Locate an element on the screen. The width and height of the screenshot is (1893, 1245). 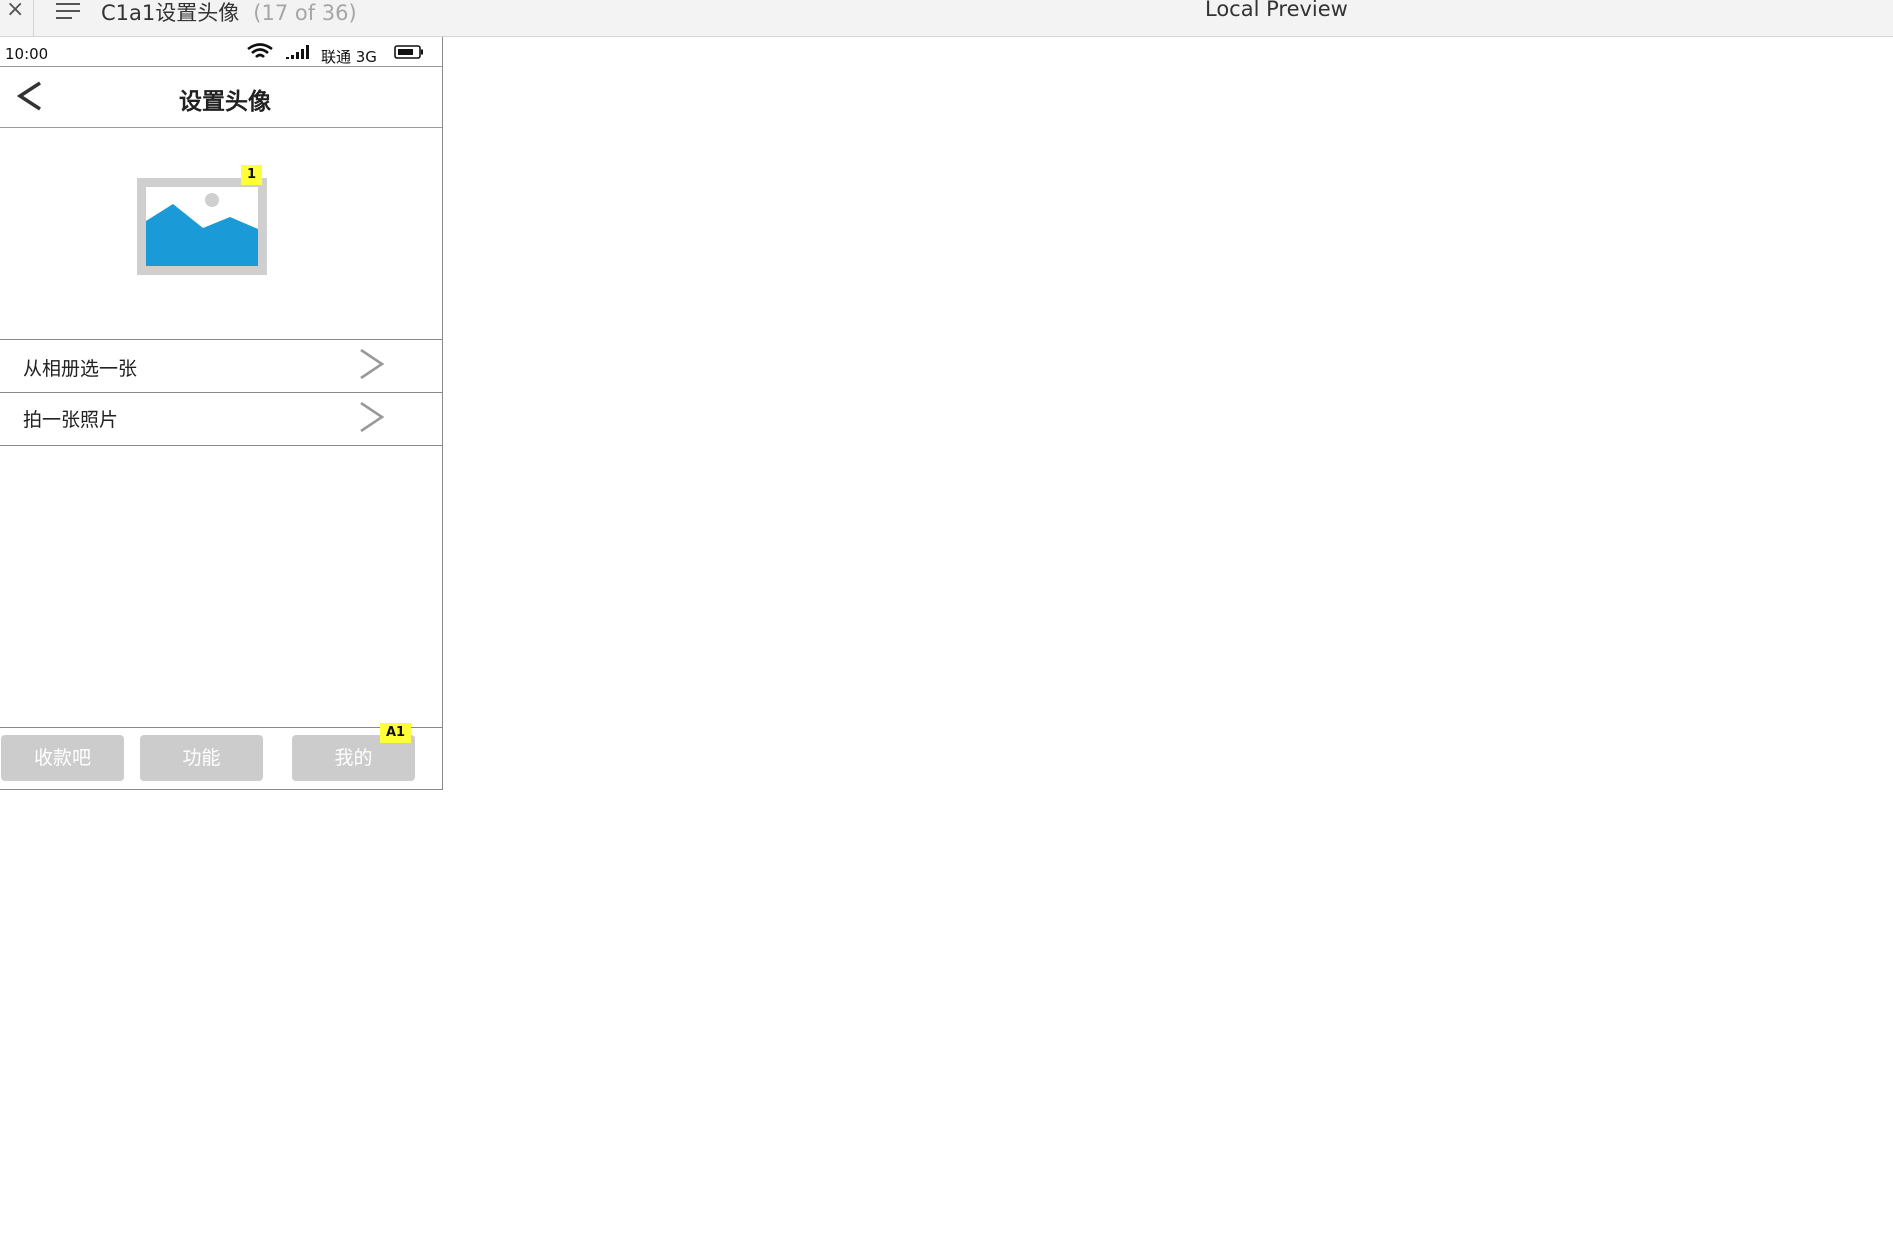
wifi-icon is located at coordinates (260, 50).